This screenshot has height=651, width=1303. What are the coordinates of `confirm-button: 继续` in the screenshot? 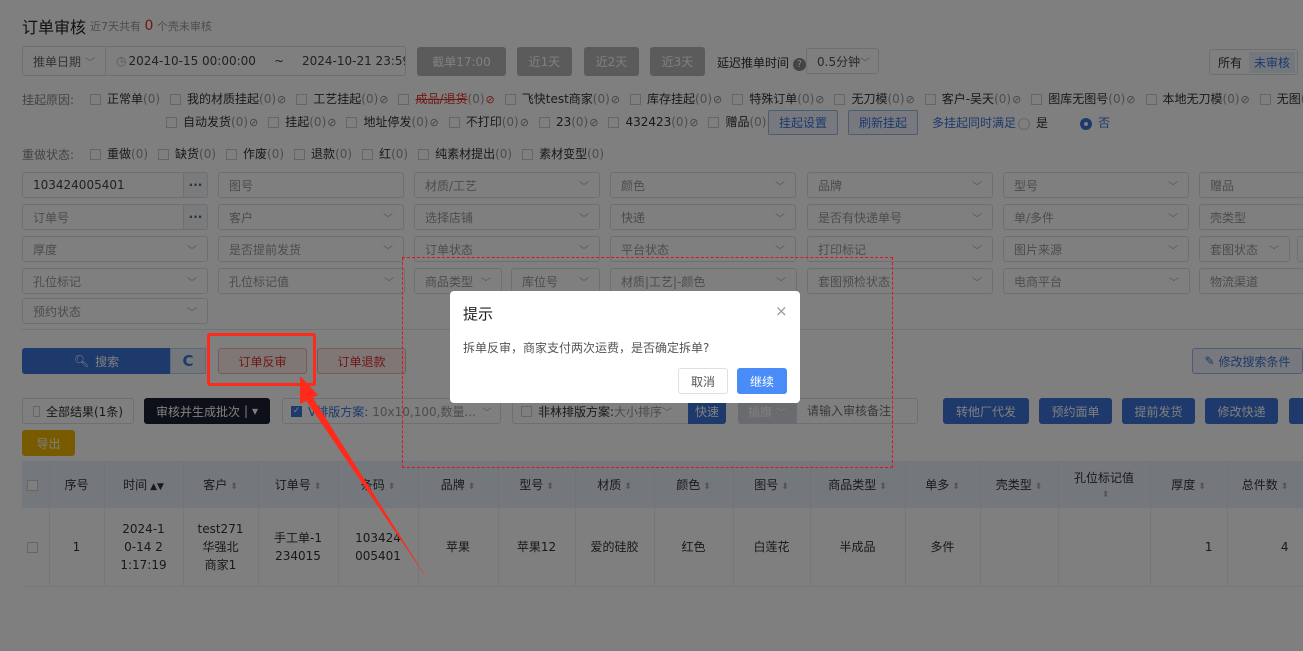 It's located at (762, 381).